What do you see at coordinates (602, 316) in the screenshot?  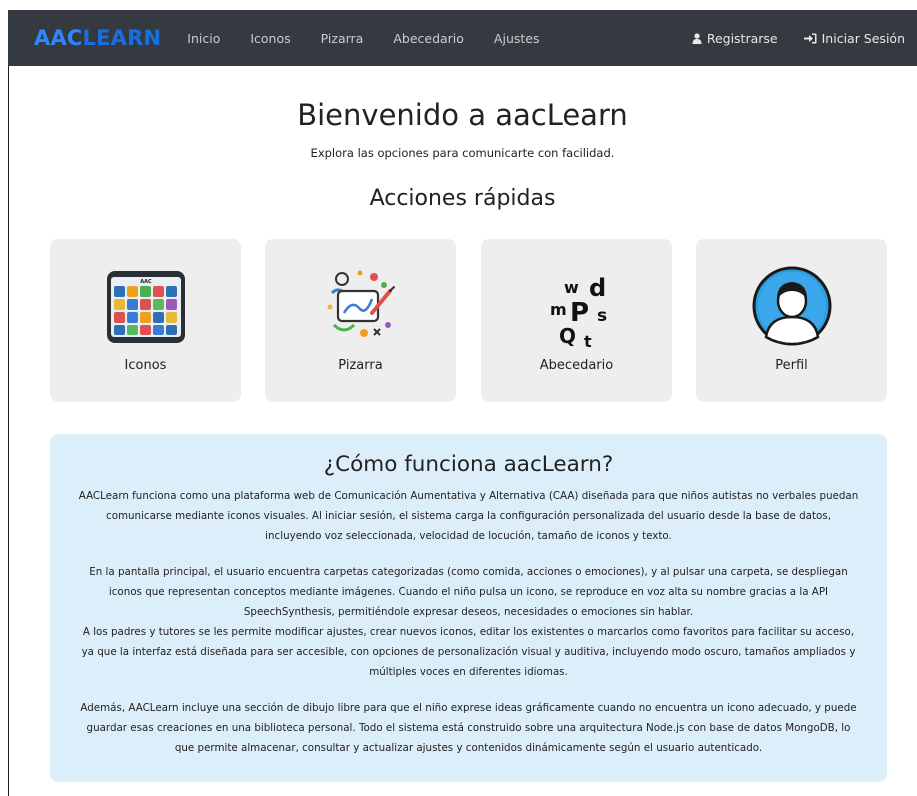 I see `svg-text: s` at bounding box center [602, 316].